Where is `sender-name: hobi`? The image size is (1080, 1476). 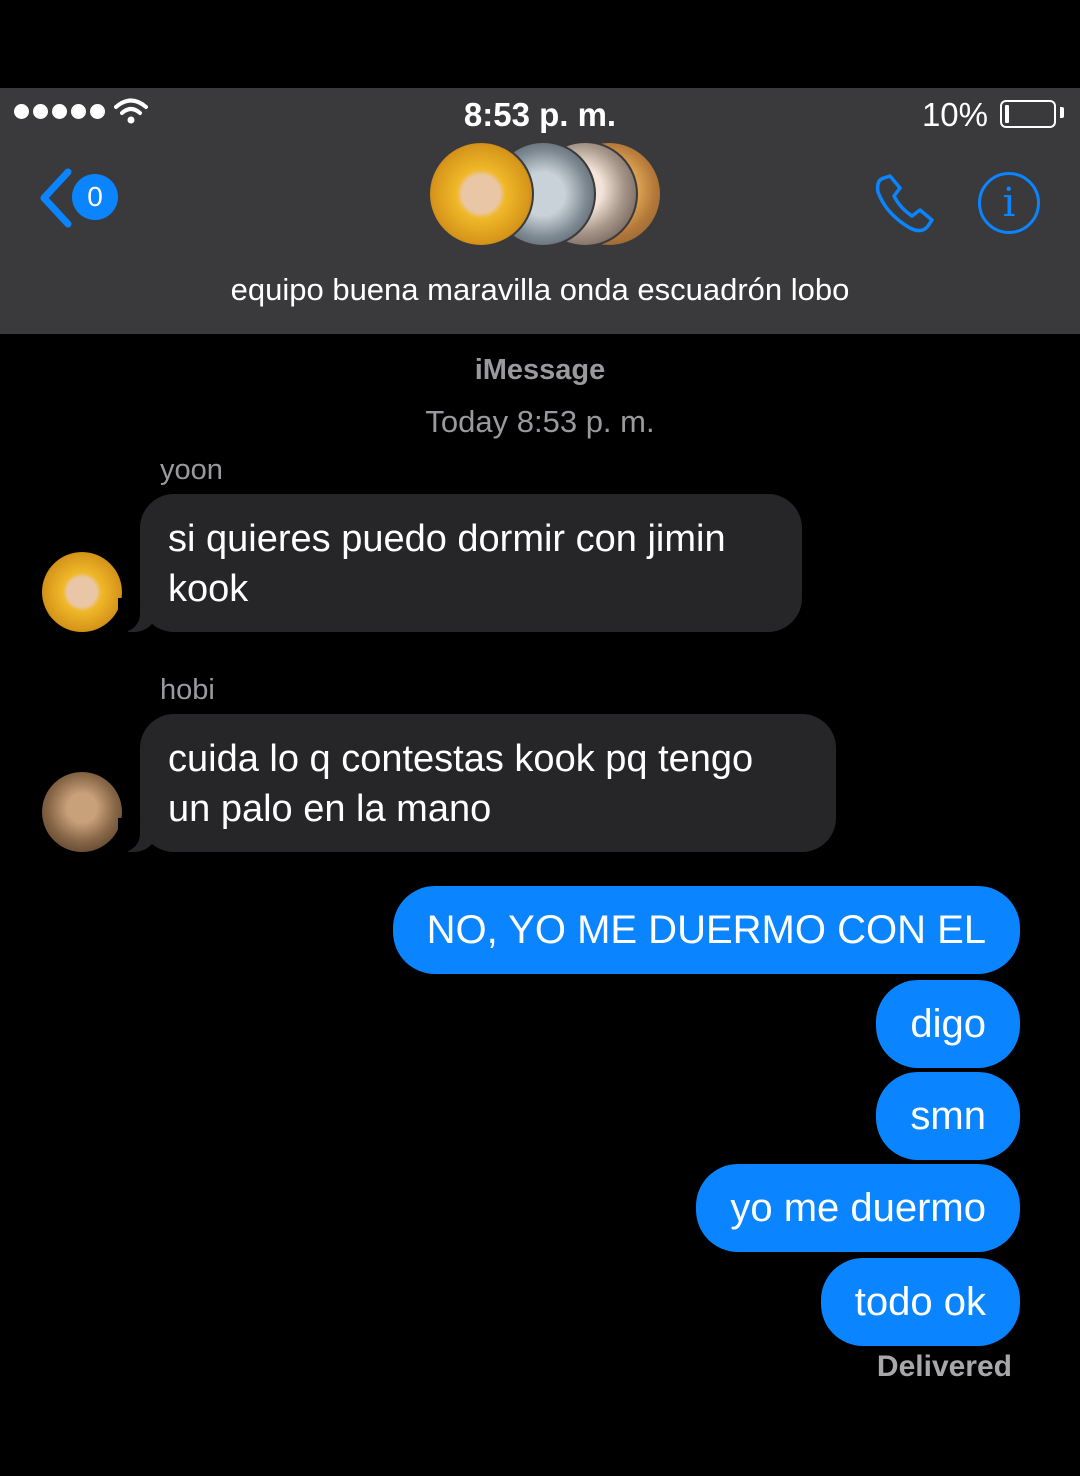 sender-name: hobi is located at coordinates (187, 690).